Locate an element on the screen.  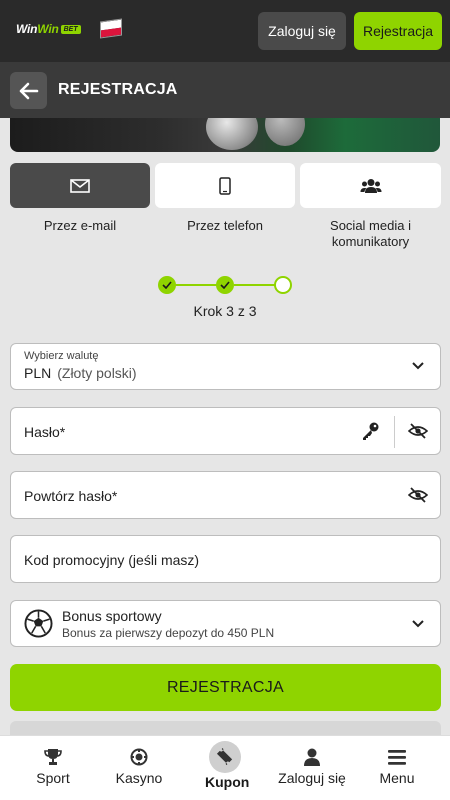
currency-label: Wybierz walutę is located at coordinates (61, 356).